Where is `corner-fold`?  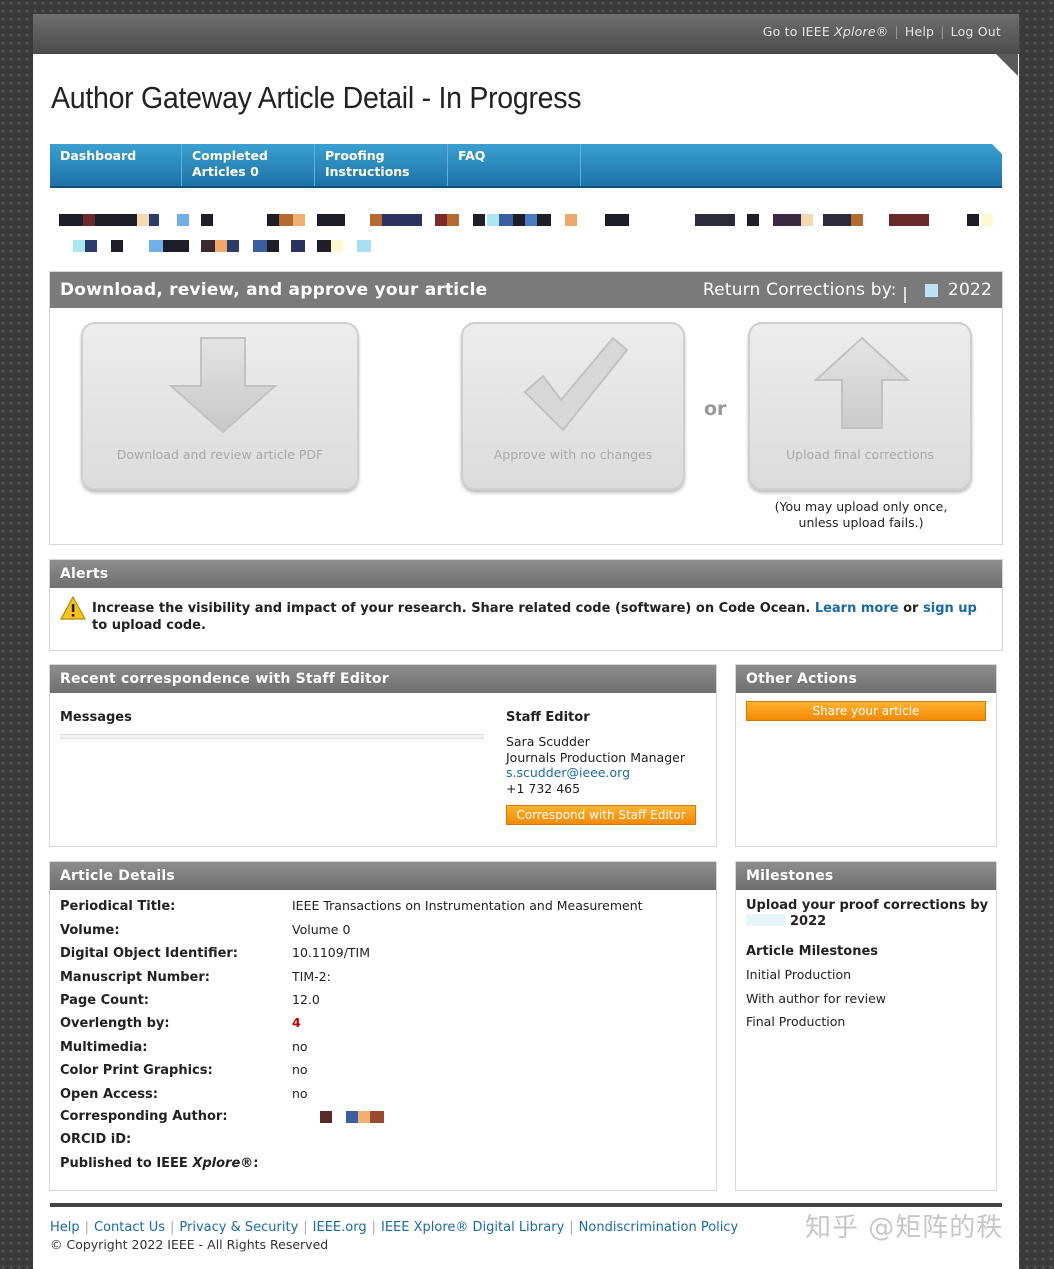
corner-fold is located at coordinates (1007, 65).